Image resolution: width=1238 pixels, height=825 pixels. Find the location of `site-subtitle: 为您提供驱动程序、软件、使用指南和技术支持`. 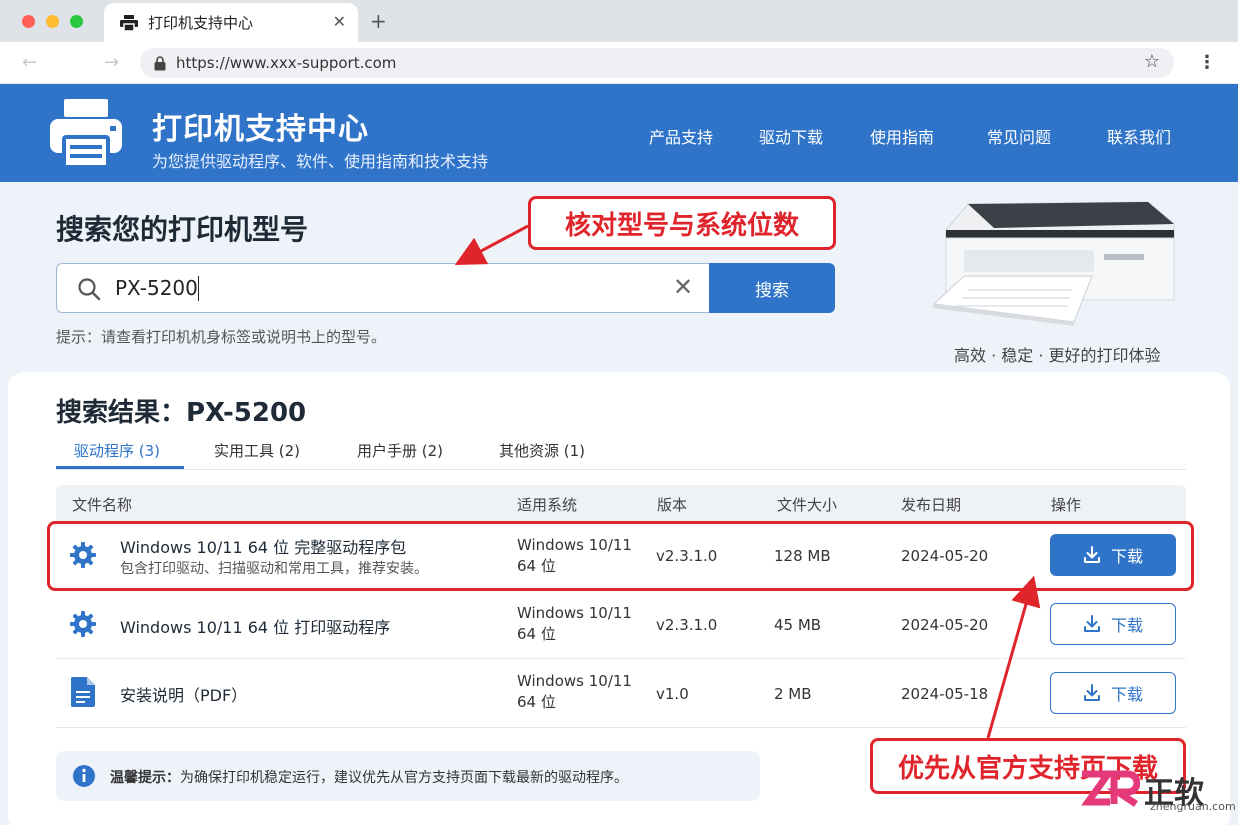

site-subtitle: 为您提供驱动程序、软件、使用指南和技术支持 is located at coordinates (320, 161).